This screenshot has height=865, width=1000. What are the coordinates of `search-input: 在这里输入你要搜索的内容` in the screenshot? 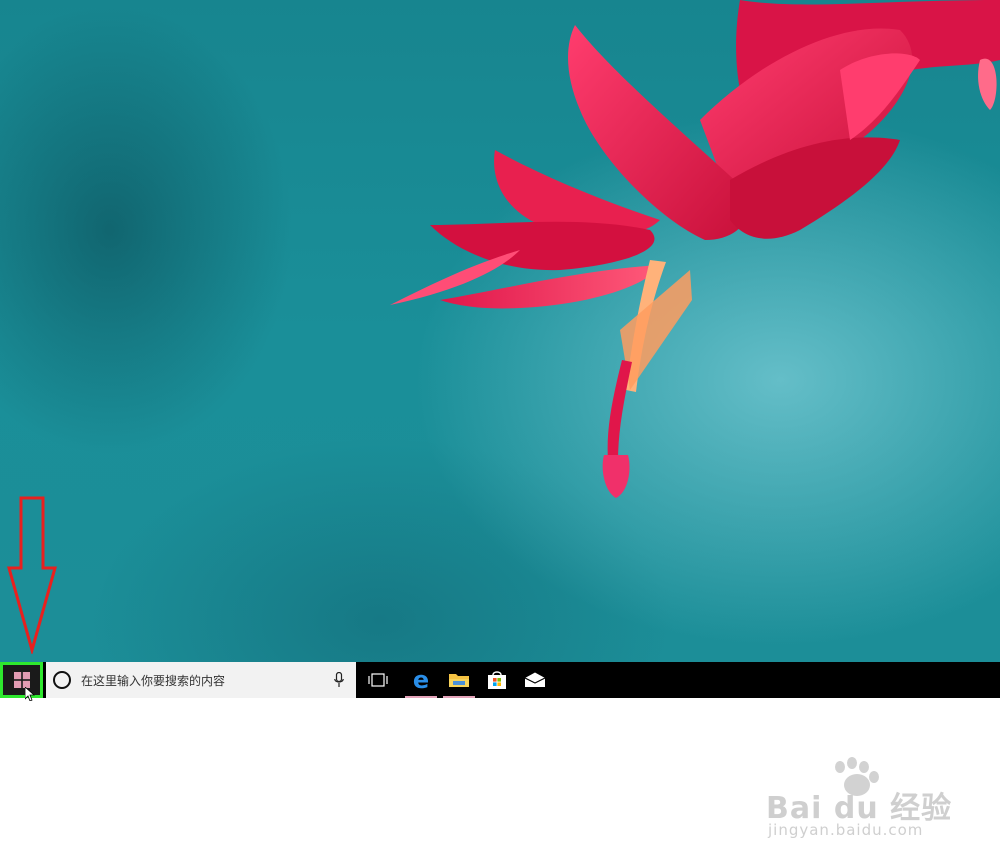 It's located at (207, 680).